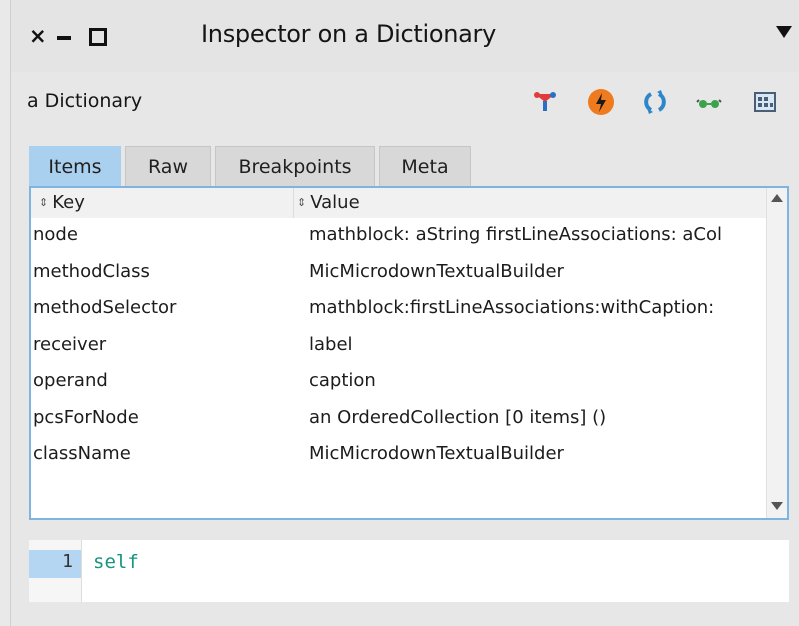 This screenshot has width=799, height=626. Describe the element at coordinates (293, 203) in the screenshot. I see `column-divider` at that location.